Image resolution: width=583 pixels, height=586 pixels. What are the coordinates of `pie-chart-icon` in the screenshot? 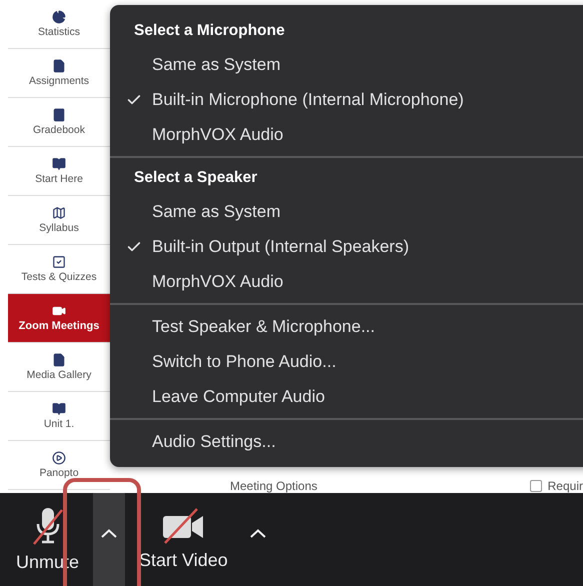 It's located at (59, 17).